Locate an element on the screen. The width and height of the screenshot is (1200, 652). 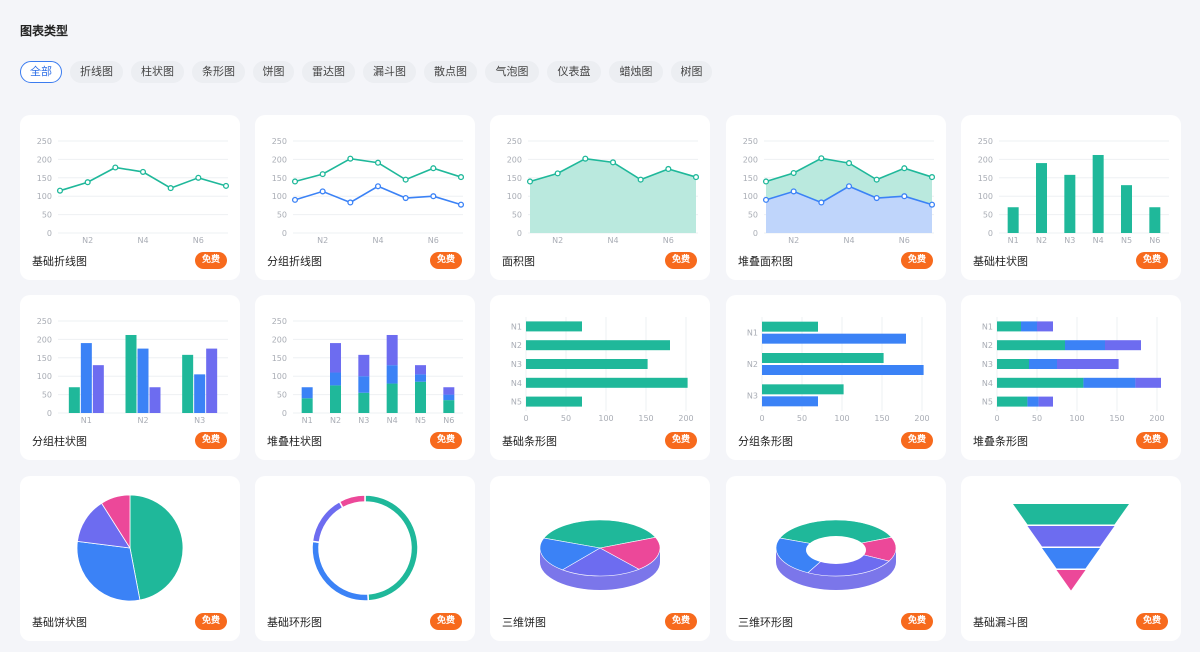
chart-card: 0 50 100 150 200 250 N2 N4 N6 基础折线图 免费 is located at coordinates (130, 197).